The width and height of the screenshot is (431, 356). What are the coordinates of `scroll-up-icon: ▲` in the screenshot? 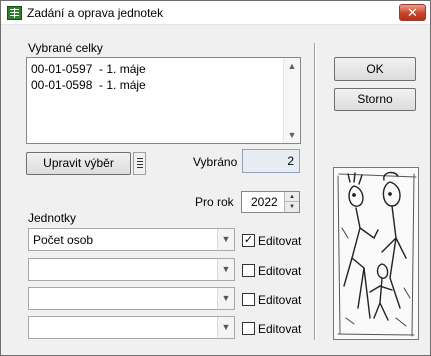 It's located at (292, 66).